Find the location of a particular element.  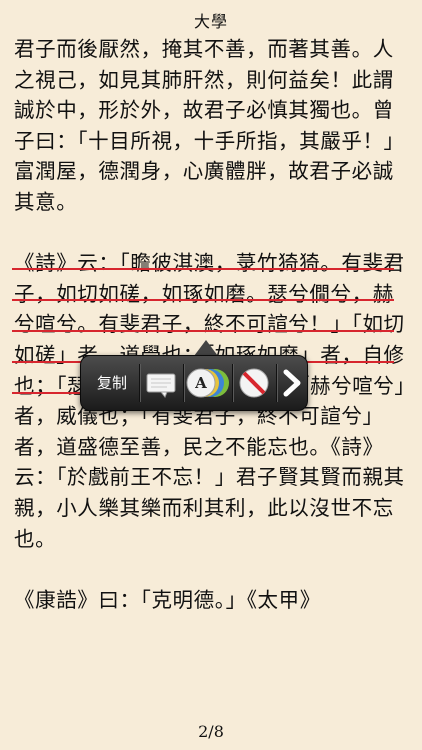

copy-button: 复制 is located at coordinates (112, 383).